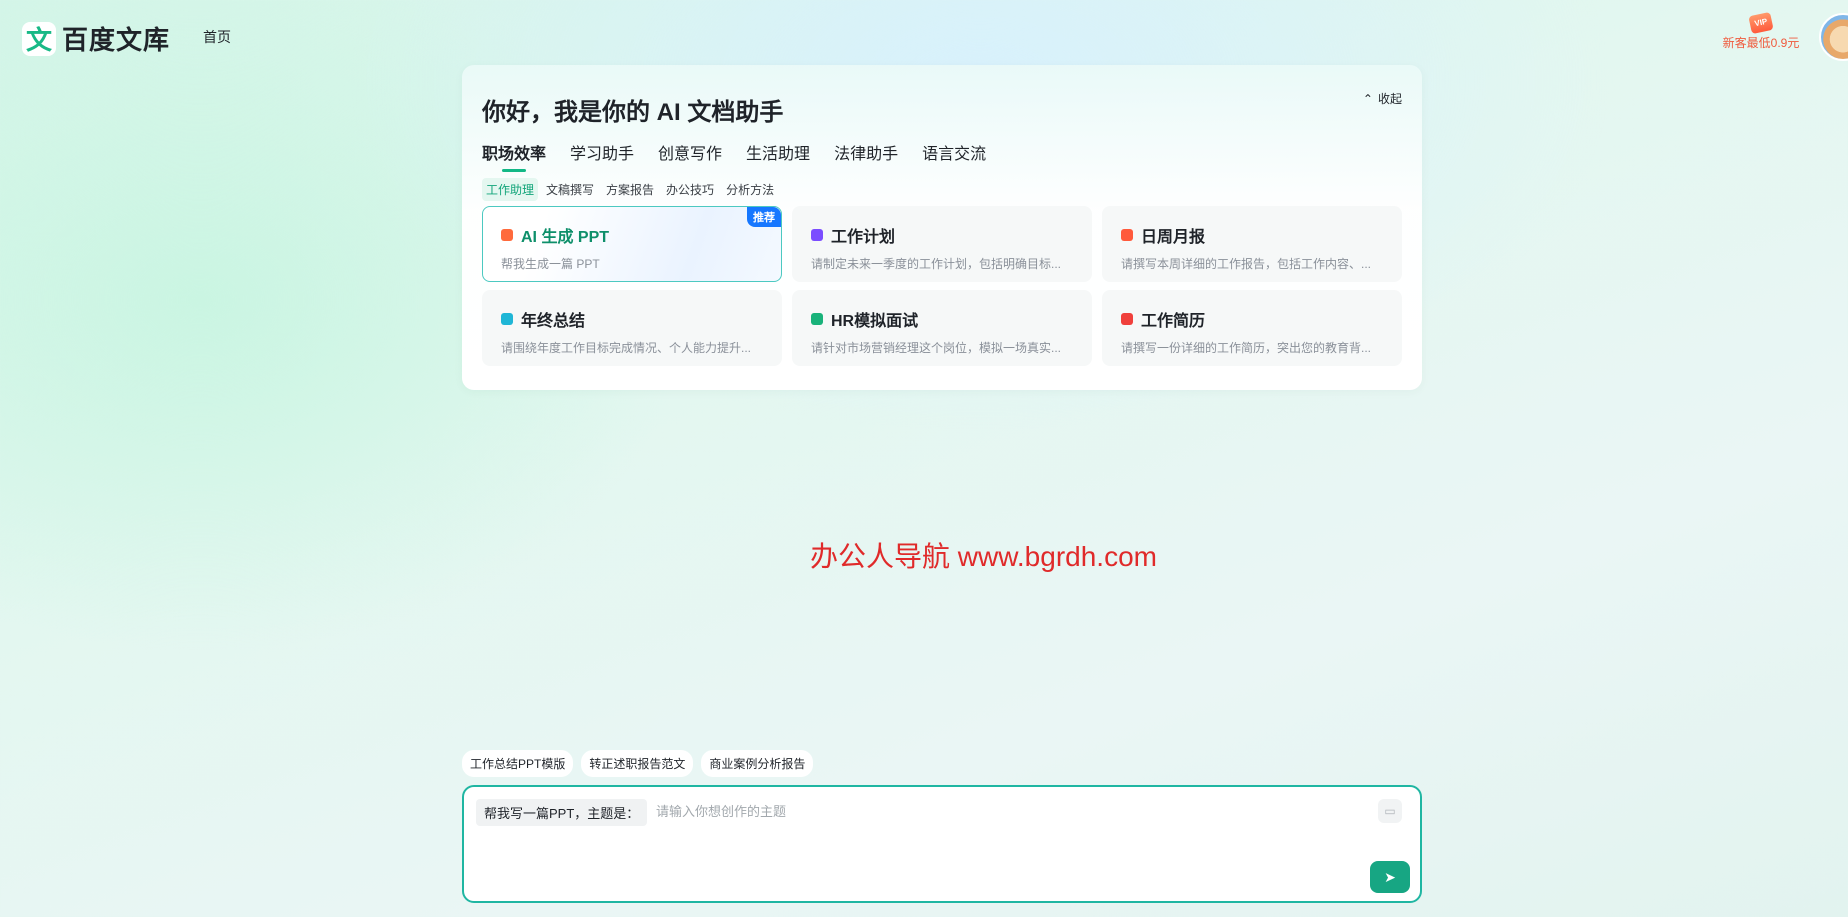  Describe the element at coordinates (507, 235) in the screenshot. I see `ppt-icon` at that location.